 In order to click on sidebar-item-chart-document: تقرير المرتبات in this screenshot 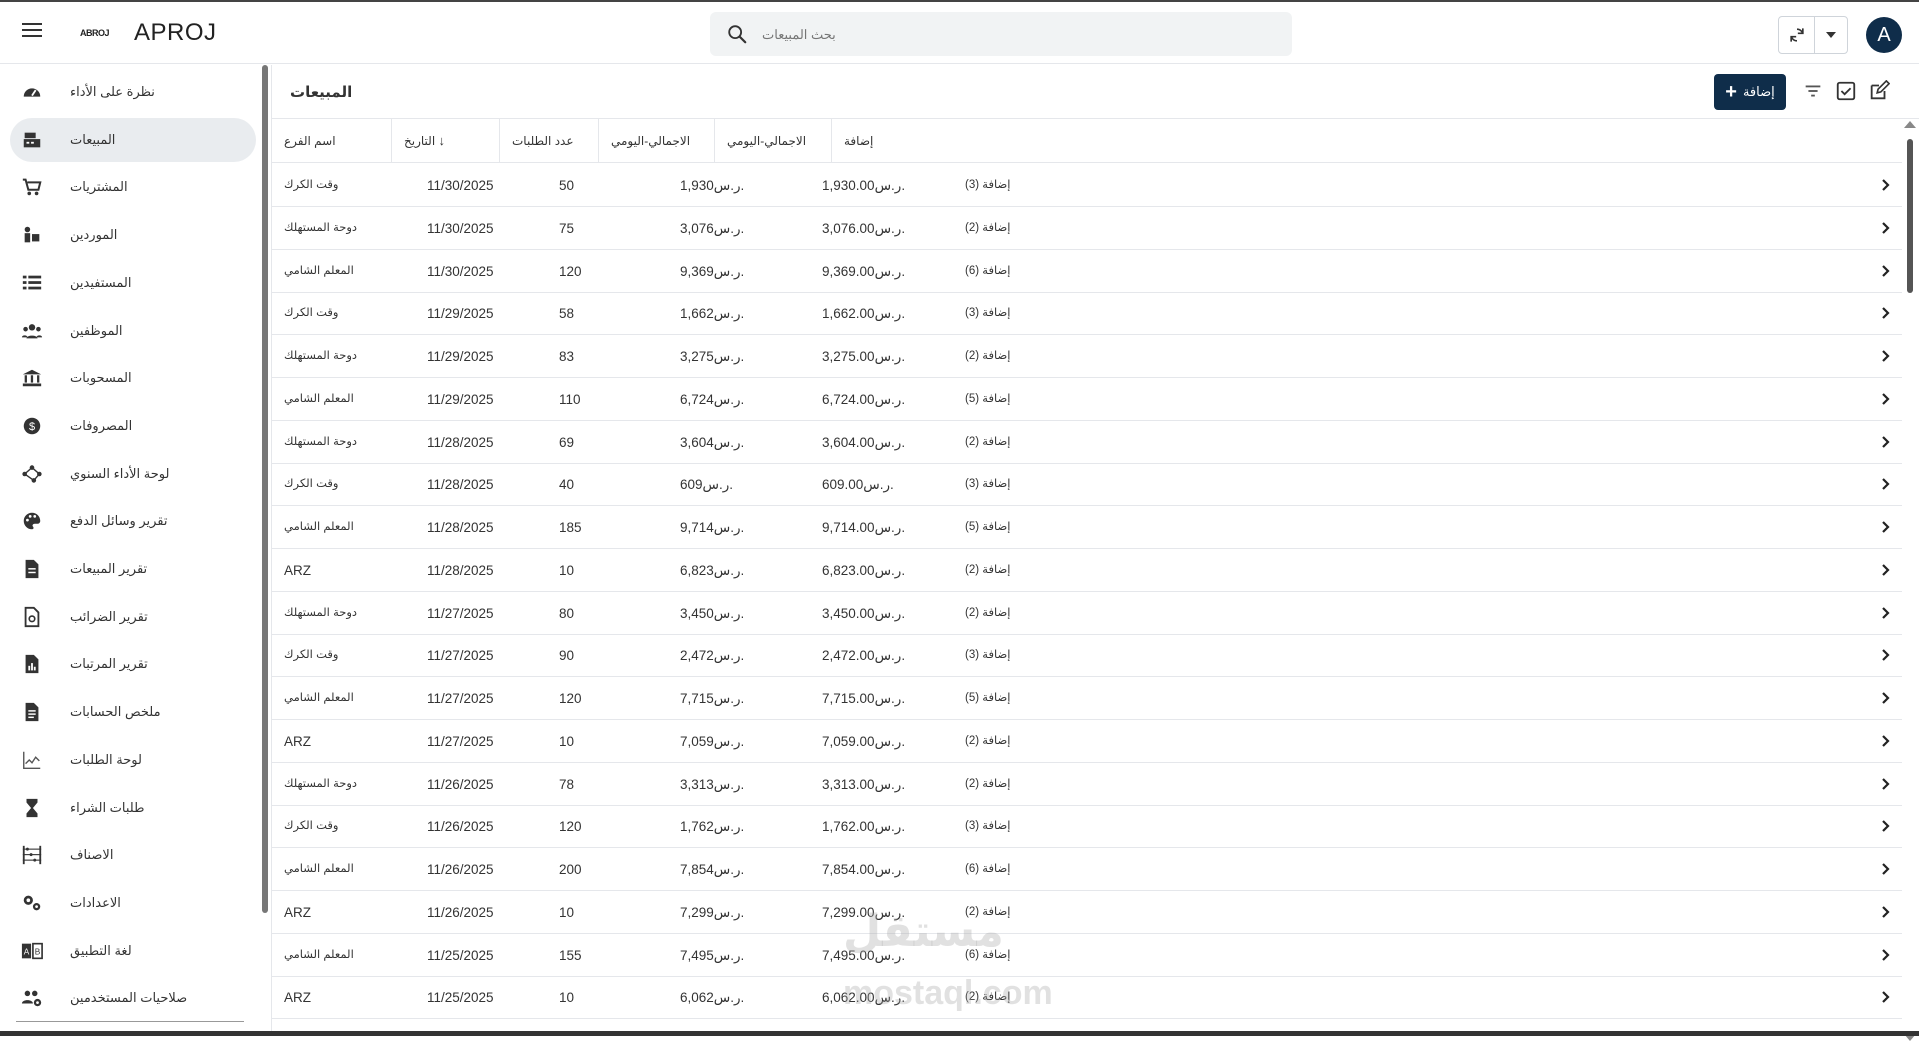, I will do `click(133, 664)`.